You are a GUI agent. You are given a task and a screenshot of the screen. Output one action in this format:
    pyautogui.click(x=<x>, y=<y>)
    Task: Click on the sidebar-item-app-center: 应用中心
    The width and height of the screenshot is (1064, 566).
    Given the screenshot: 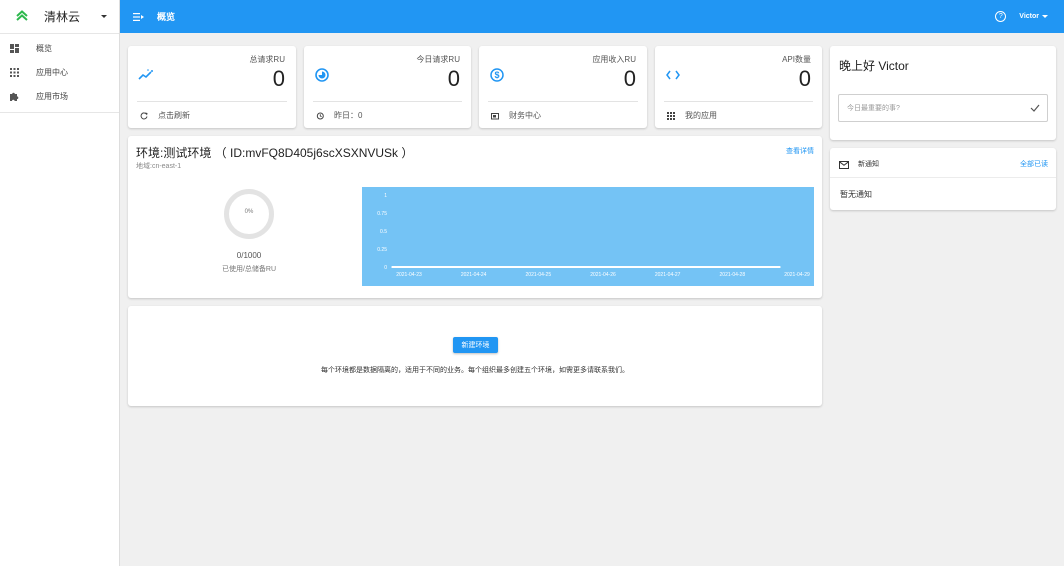 What is the action you would take?
    pyautogui.click(x=59, y=72)
    